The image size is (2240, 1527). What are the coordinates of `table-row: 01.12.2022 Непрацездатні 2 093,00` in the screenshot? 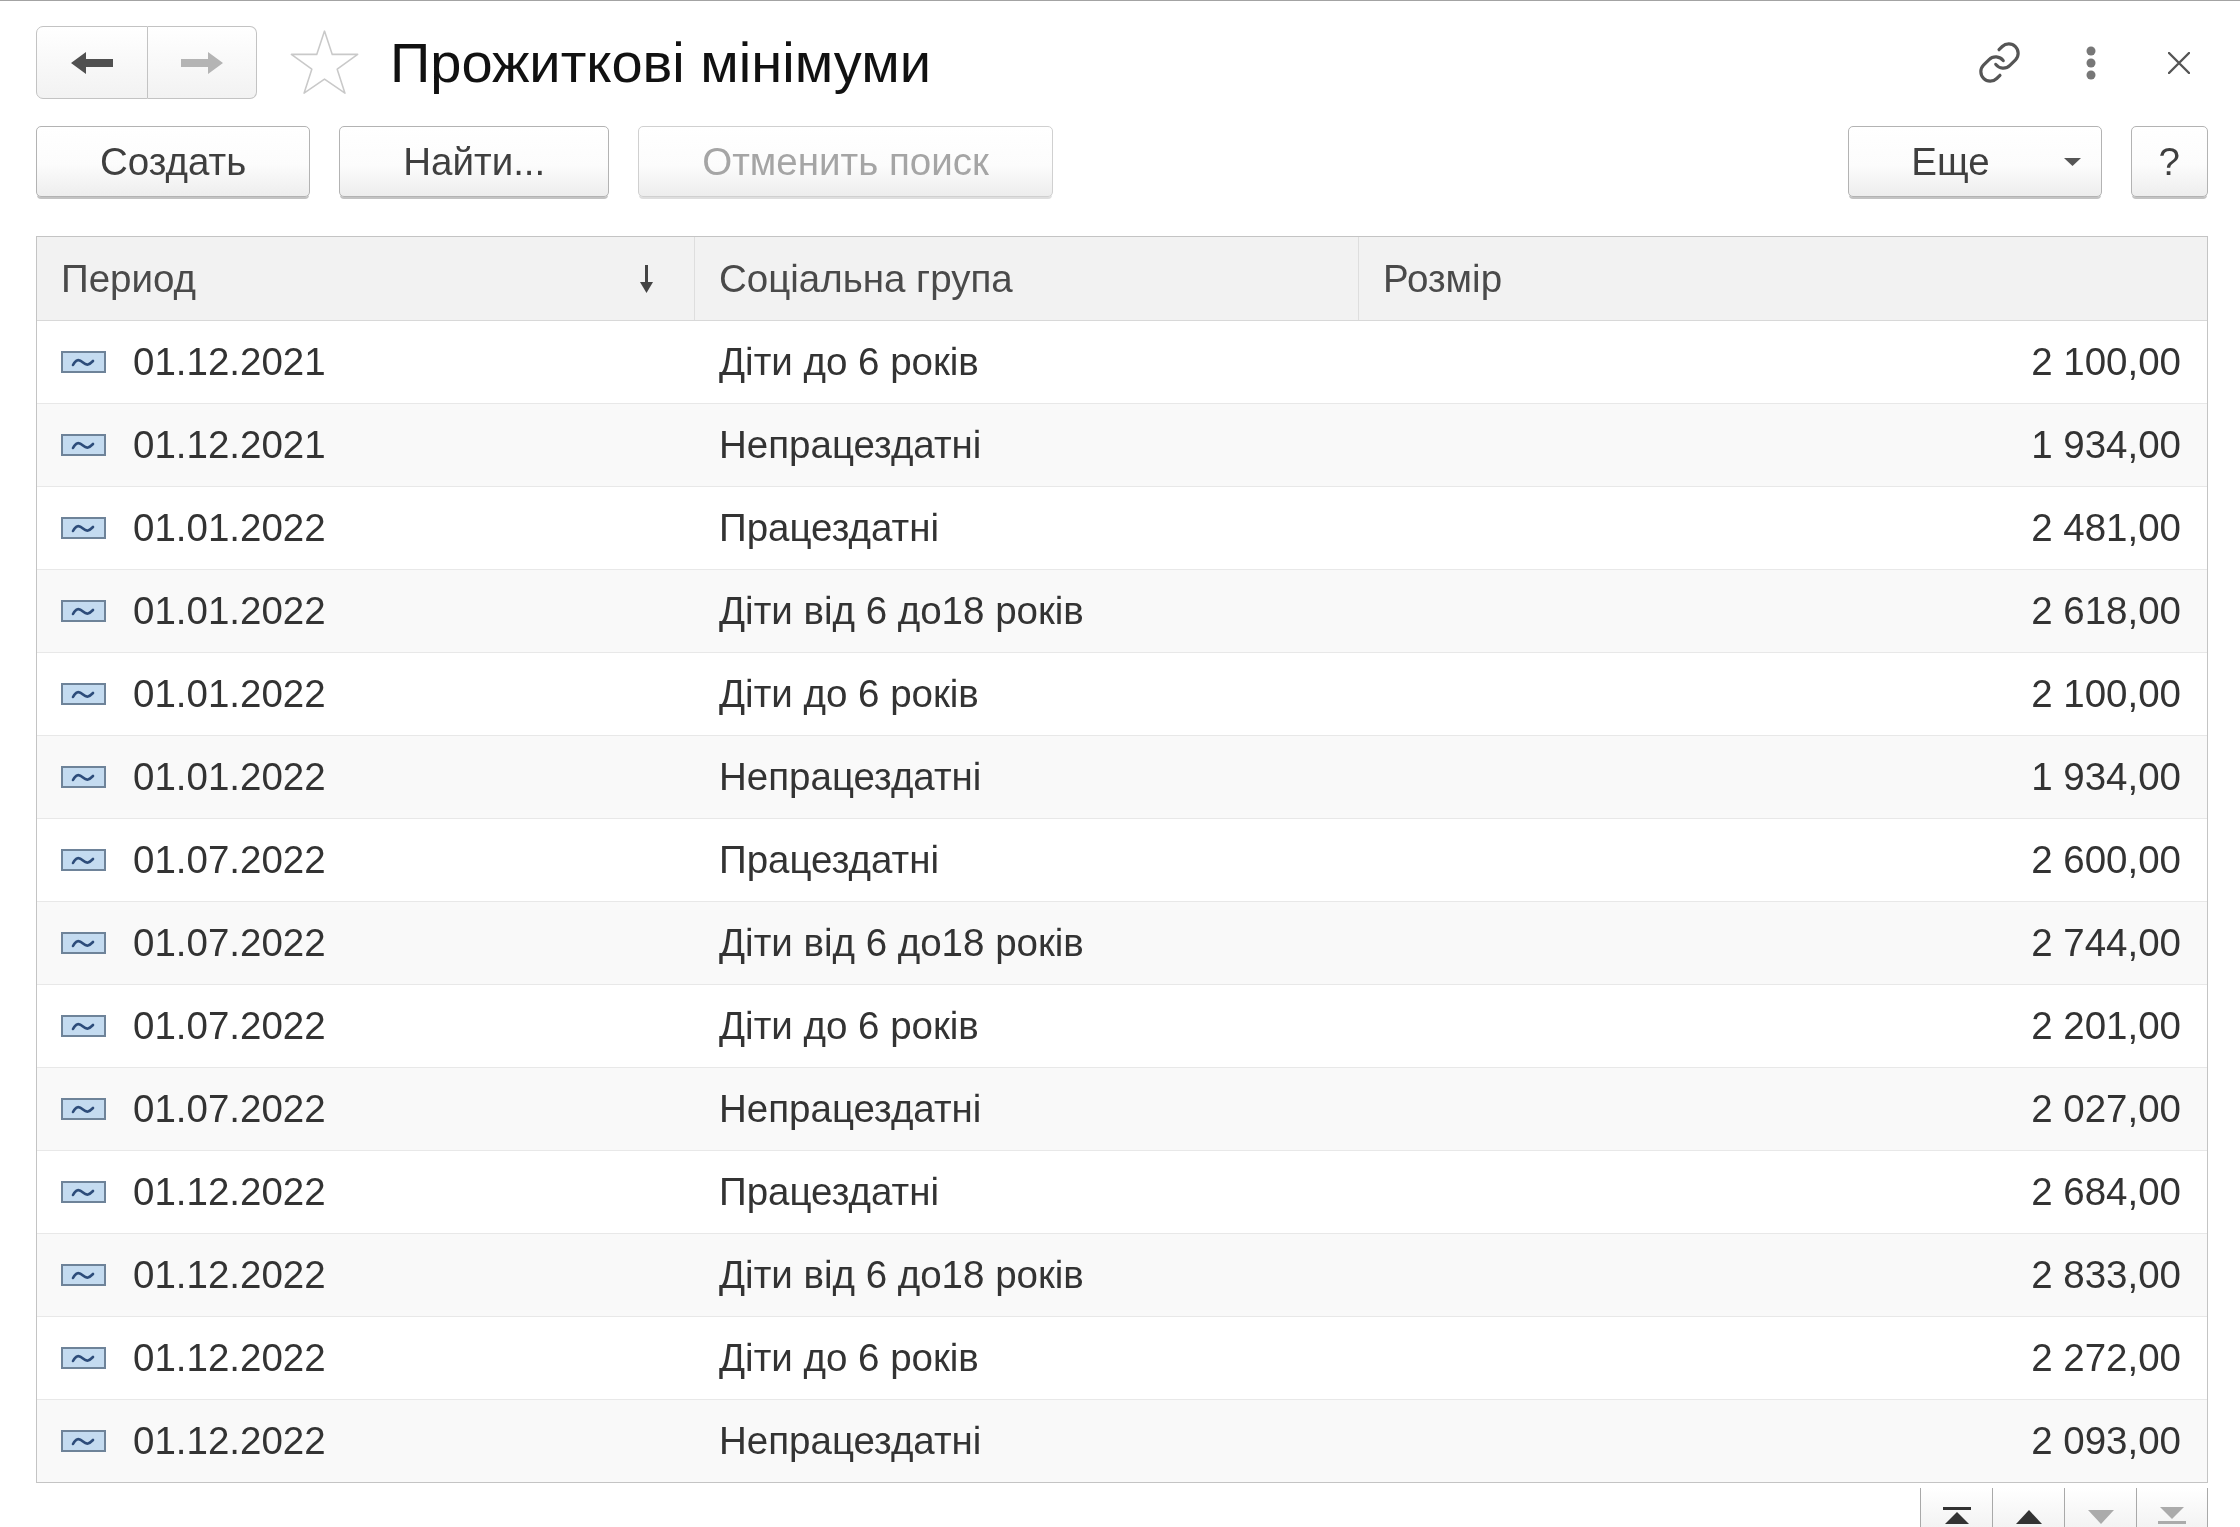 It's located at (1122, 1441).